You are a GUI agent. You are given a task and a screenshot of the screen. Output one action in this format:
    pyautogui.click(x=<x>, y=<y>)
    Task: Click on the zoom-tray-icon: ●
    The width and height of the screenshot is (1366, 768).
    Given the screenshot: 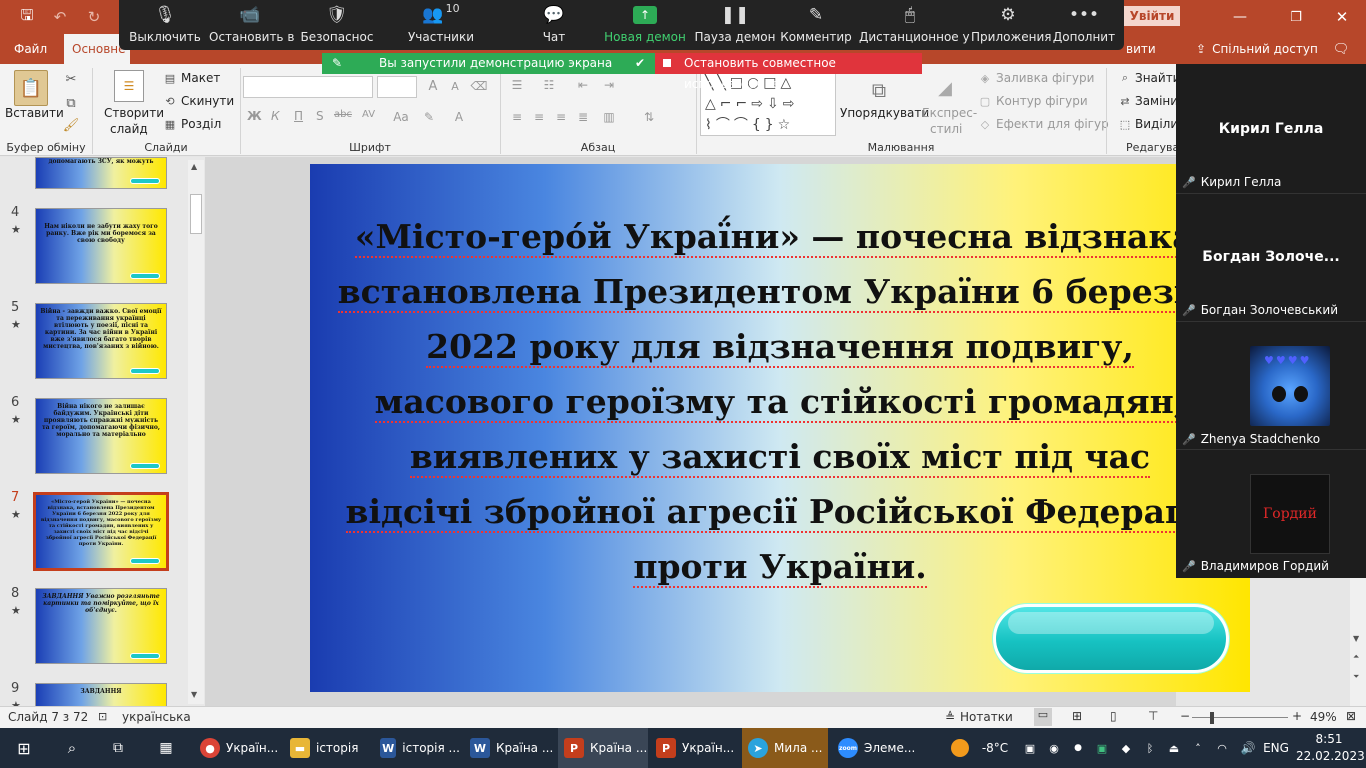 What is the action you would take?
    pyautogui.click(x=1078, y=748)
    